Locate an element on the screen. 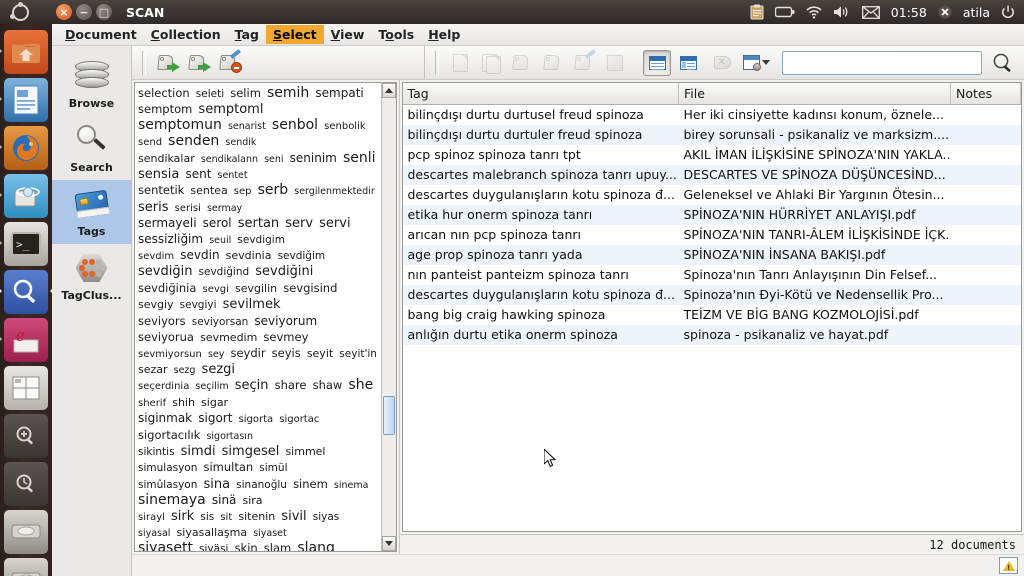 Image resolution: width=1024 pixels, height=576 pixels. launcher-item-workspace-switcher is located at coordinates (26, 388).